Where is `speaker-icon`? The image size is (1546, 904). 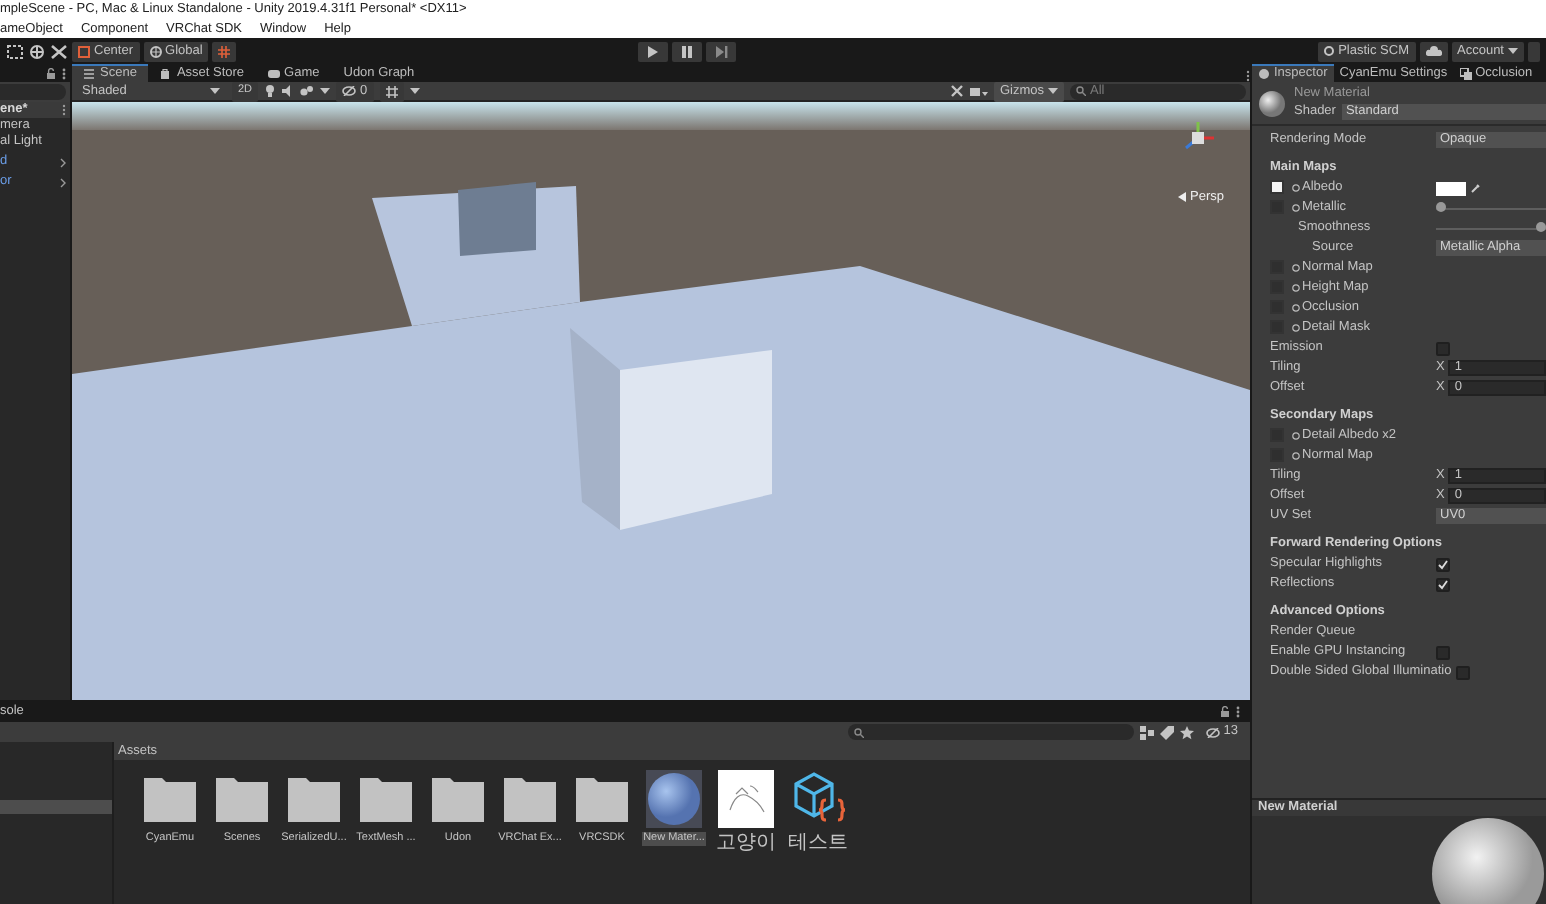
speaker-icon is located at coordinates (288, 91).